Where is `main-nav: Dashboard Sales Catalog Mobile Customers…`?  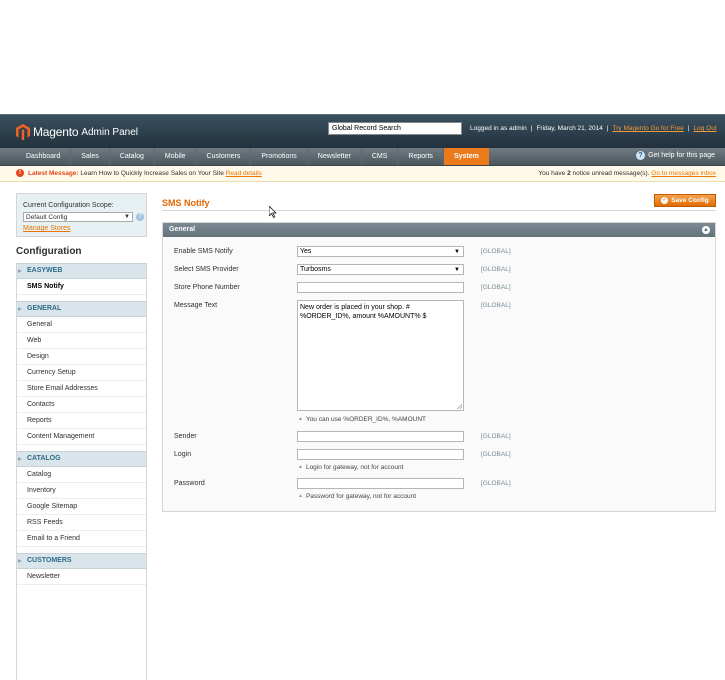 main-nav: Dashboard Sales Catalog Mobile Customers… is located at coordinates (362, 157).